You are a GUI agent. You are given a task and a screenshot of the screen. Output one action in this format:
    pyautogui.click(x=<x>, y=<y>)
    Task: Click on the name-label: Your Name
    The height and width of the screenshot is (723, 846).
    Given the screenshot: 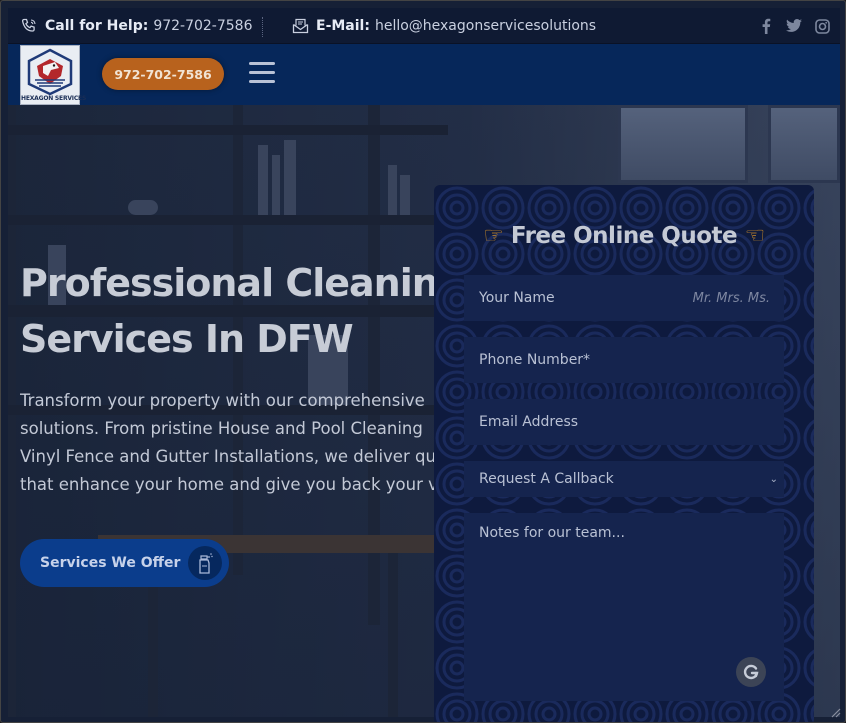 What is the action you would take?
    pyautogui.click(x=517, y=298)
    